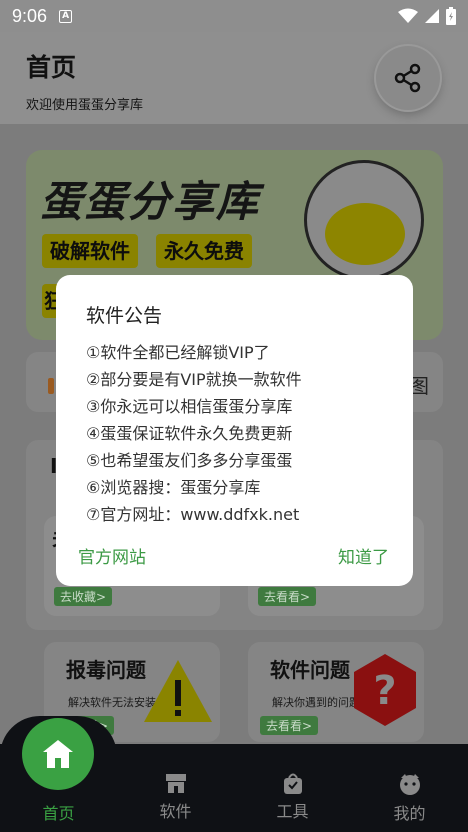  Describe the element at coordinates (189, 406) in the screenshot. I see `announcement-line: ③你永远可以相信蛋蛋分享库` at that location.